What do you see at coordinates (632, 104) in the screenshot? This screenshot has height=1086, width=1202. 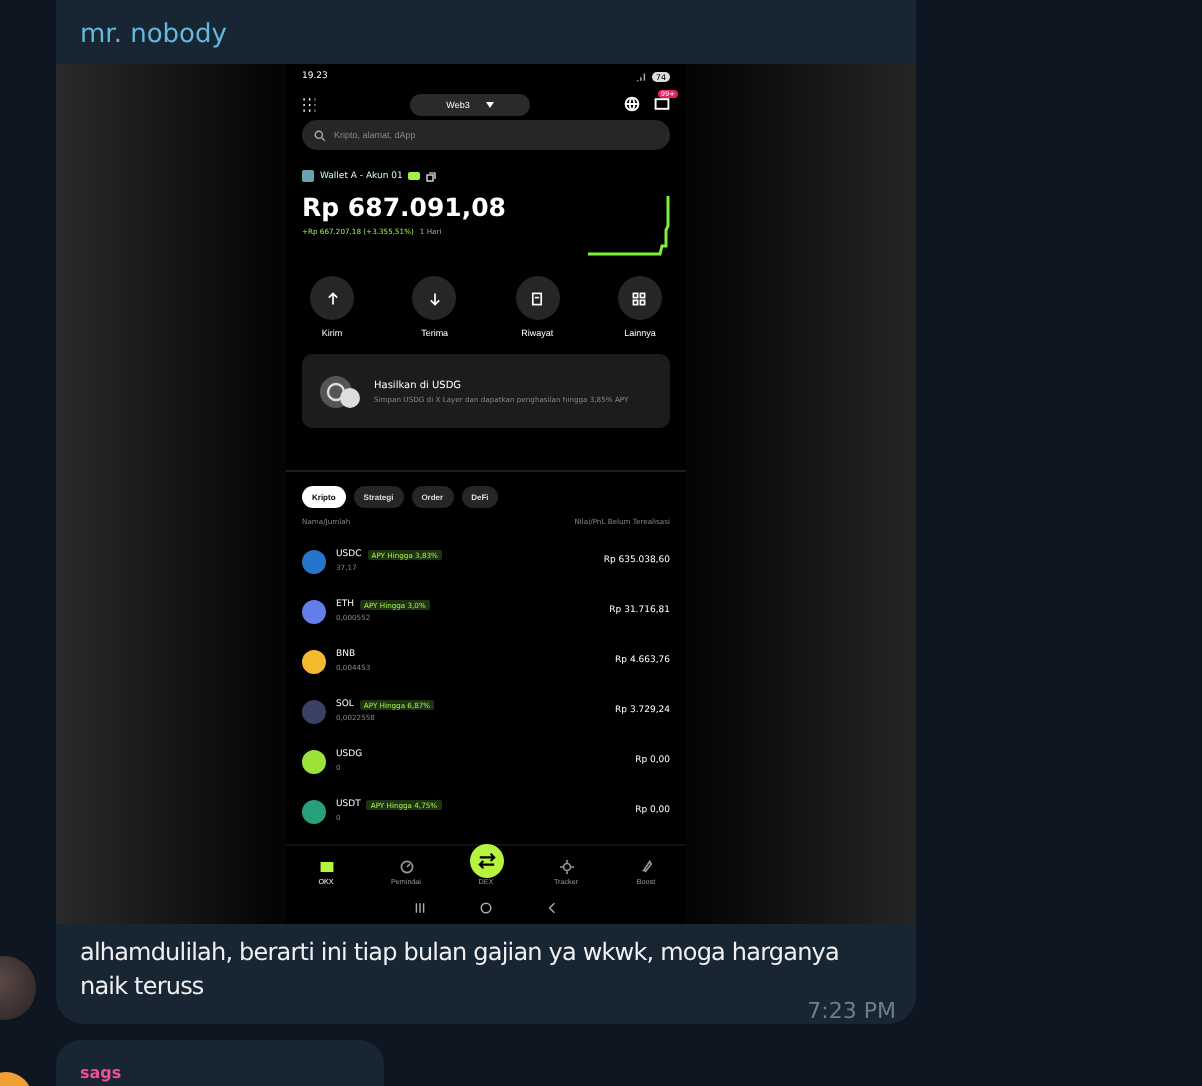 I see `globe-icon` at bounding box center [632, 104].